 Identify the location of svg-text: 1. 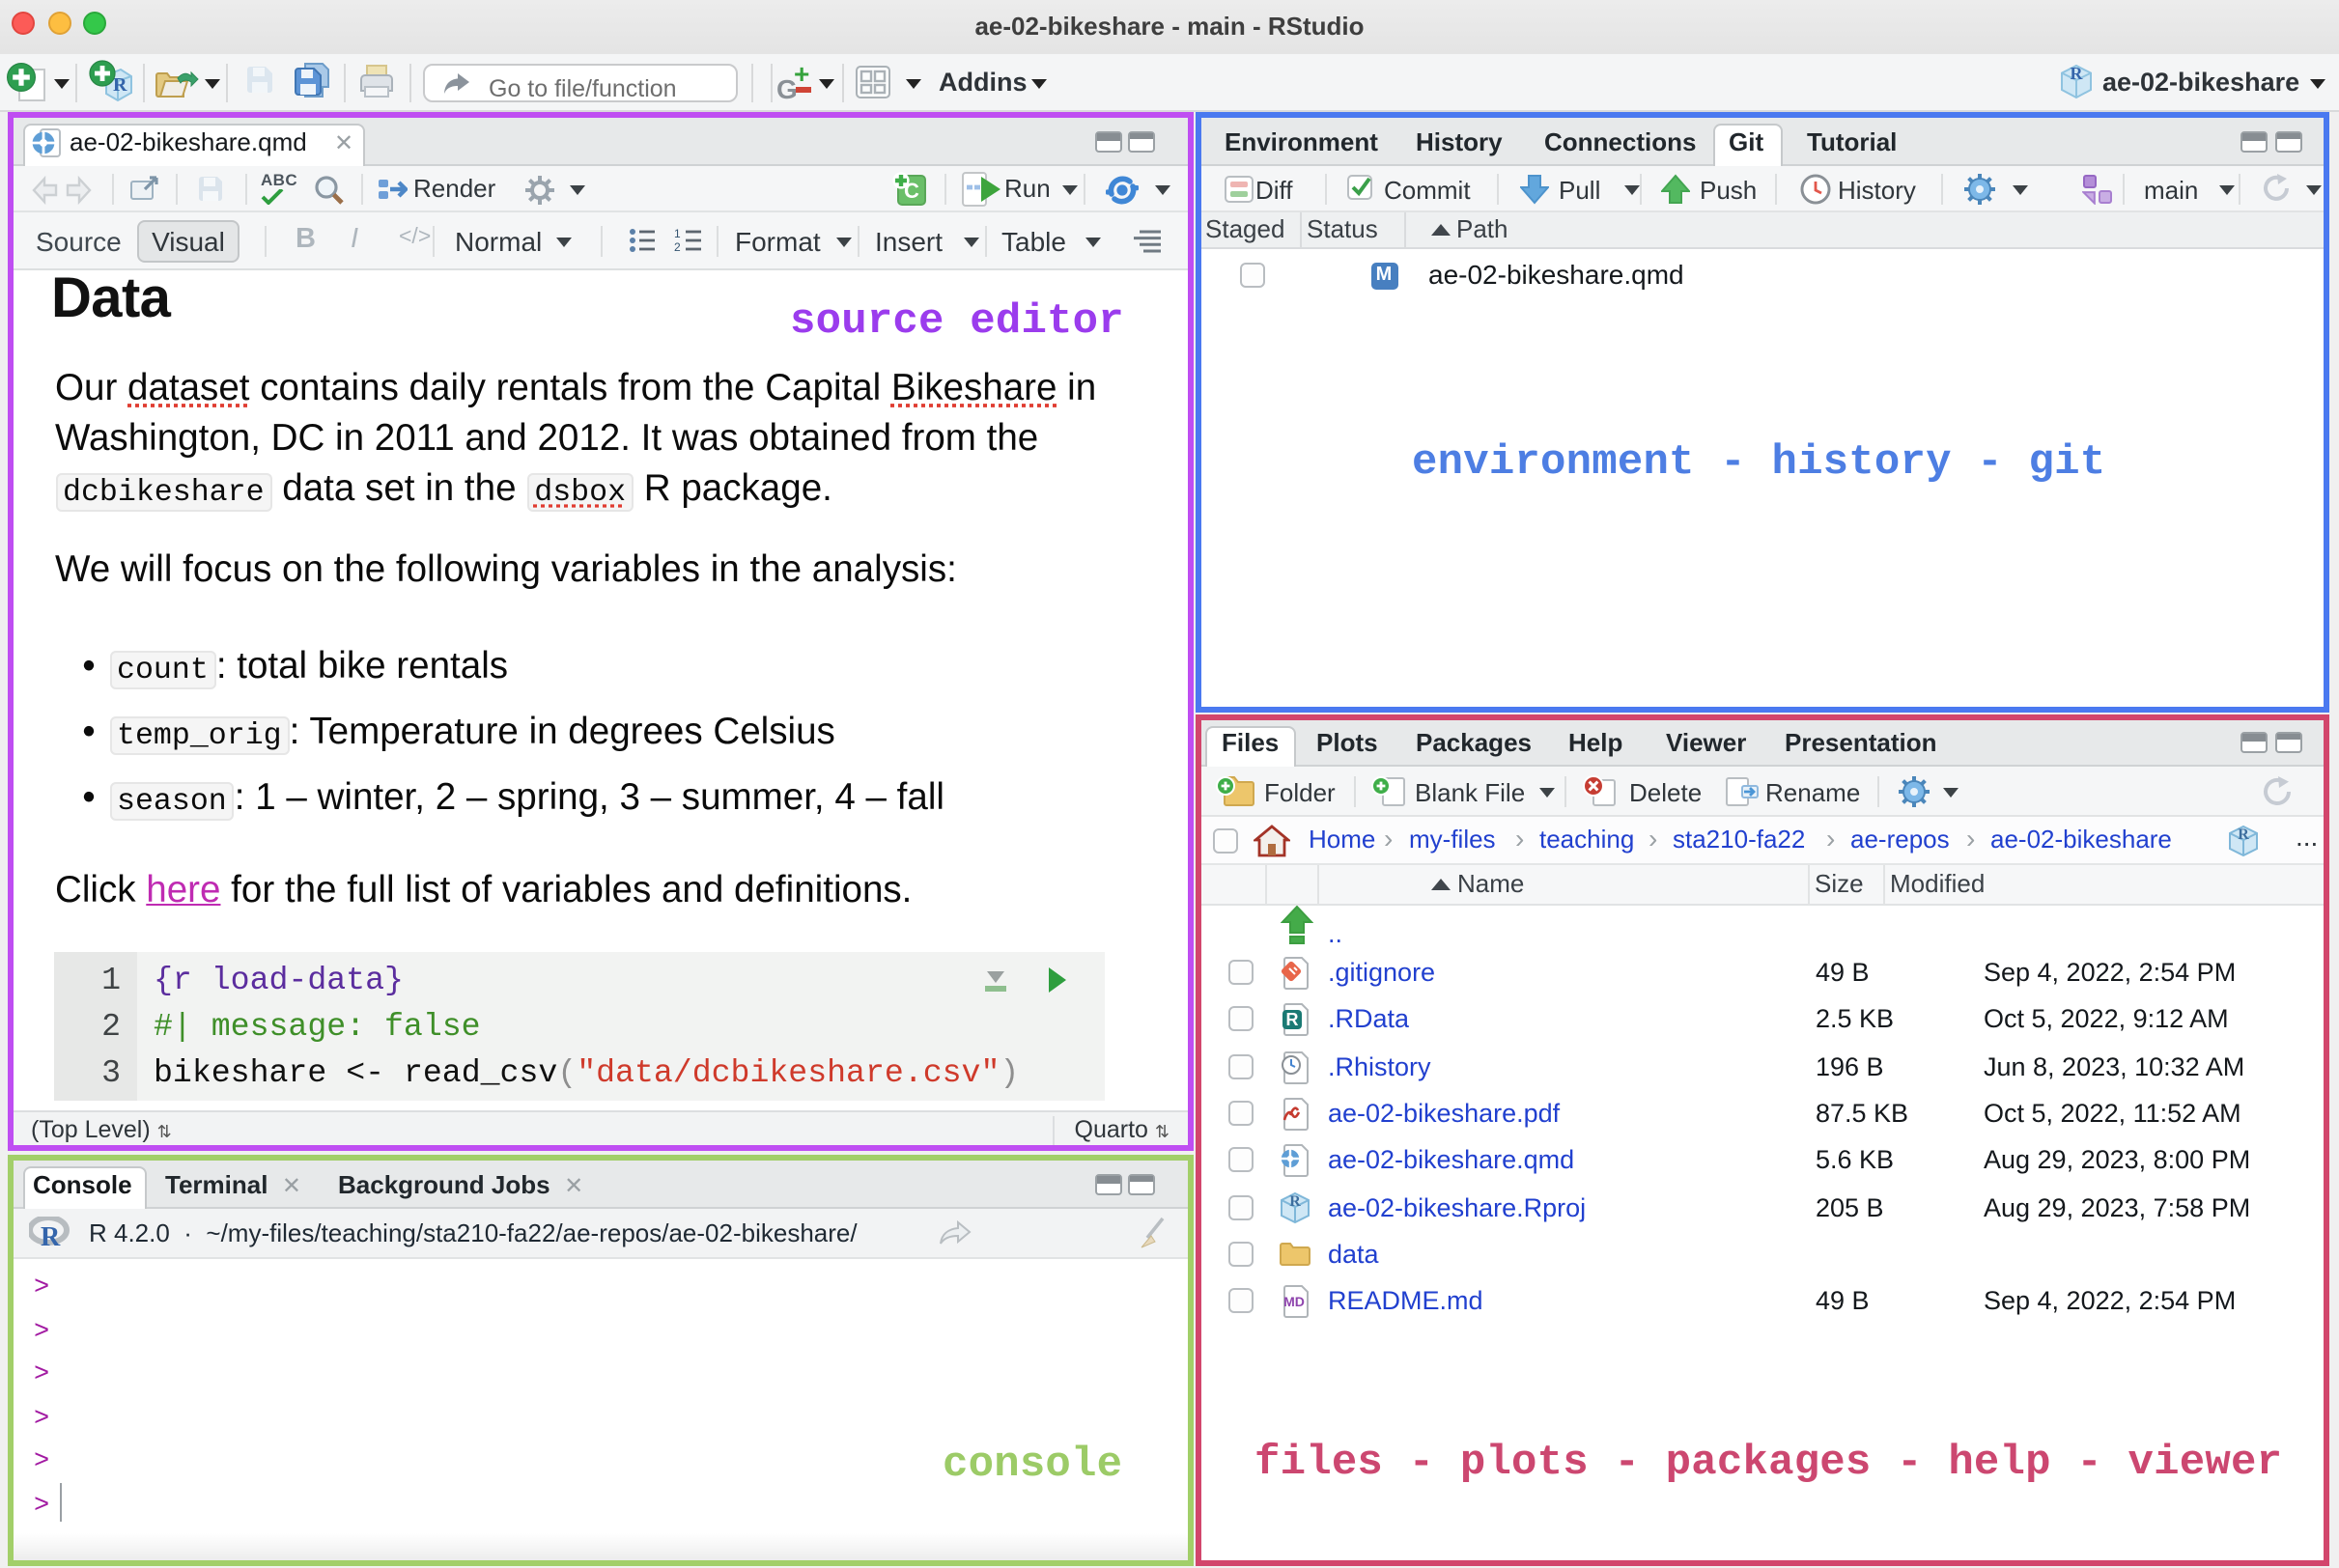
(677, 234).